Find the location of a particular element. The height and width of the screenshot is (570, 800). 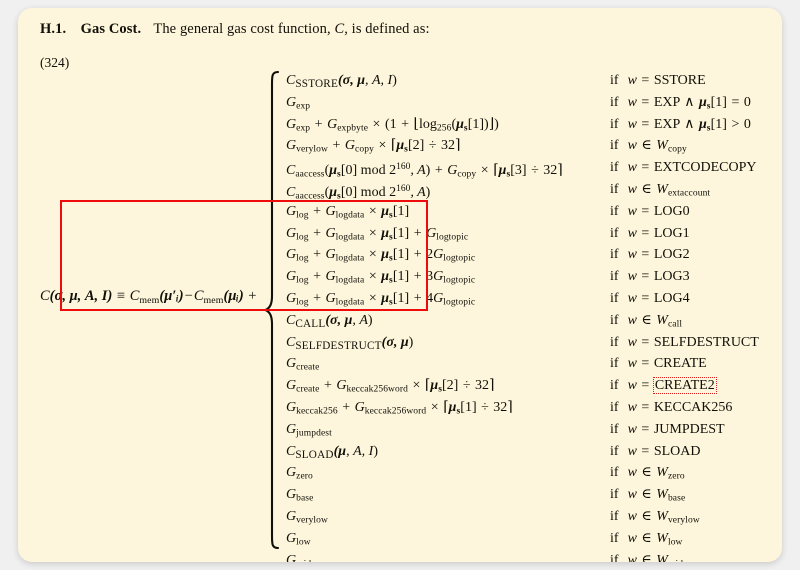

large-curly-brace is located at coordinates (272, 310).